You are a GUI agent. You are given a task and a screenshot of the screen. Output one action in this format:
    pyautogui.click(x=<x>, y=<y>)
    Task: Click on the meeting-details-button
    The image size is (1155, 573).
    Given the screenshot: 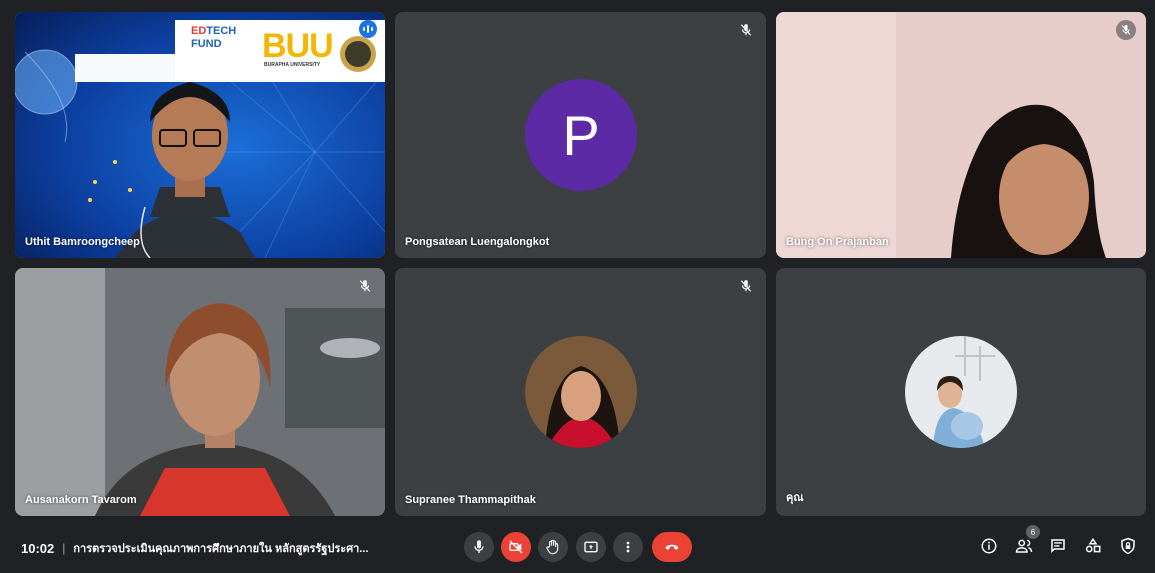 What is the action you would take?
    pyautogui.click(x=989, y=546)
    